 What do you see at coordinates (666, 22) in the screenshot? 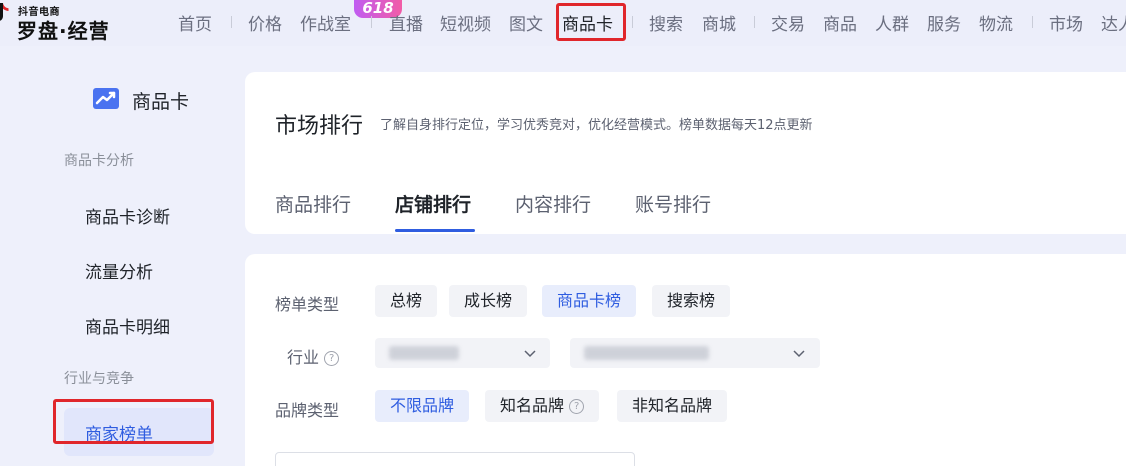
I see `nav-search: 搜索` at bounding box center [666, 22].